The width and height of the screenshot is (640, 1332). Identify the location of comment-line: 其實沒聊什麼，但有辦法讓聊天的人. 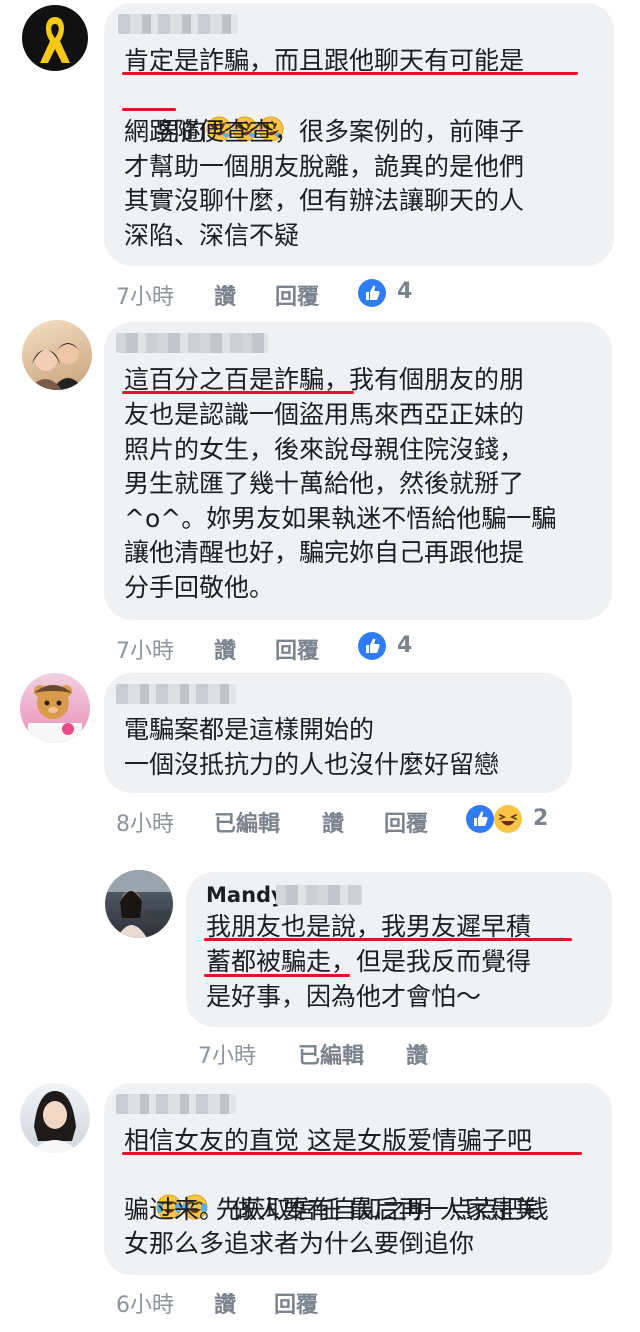
(324, 200).